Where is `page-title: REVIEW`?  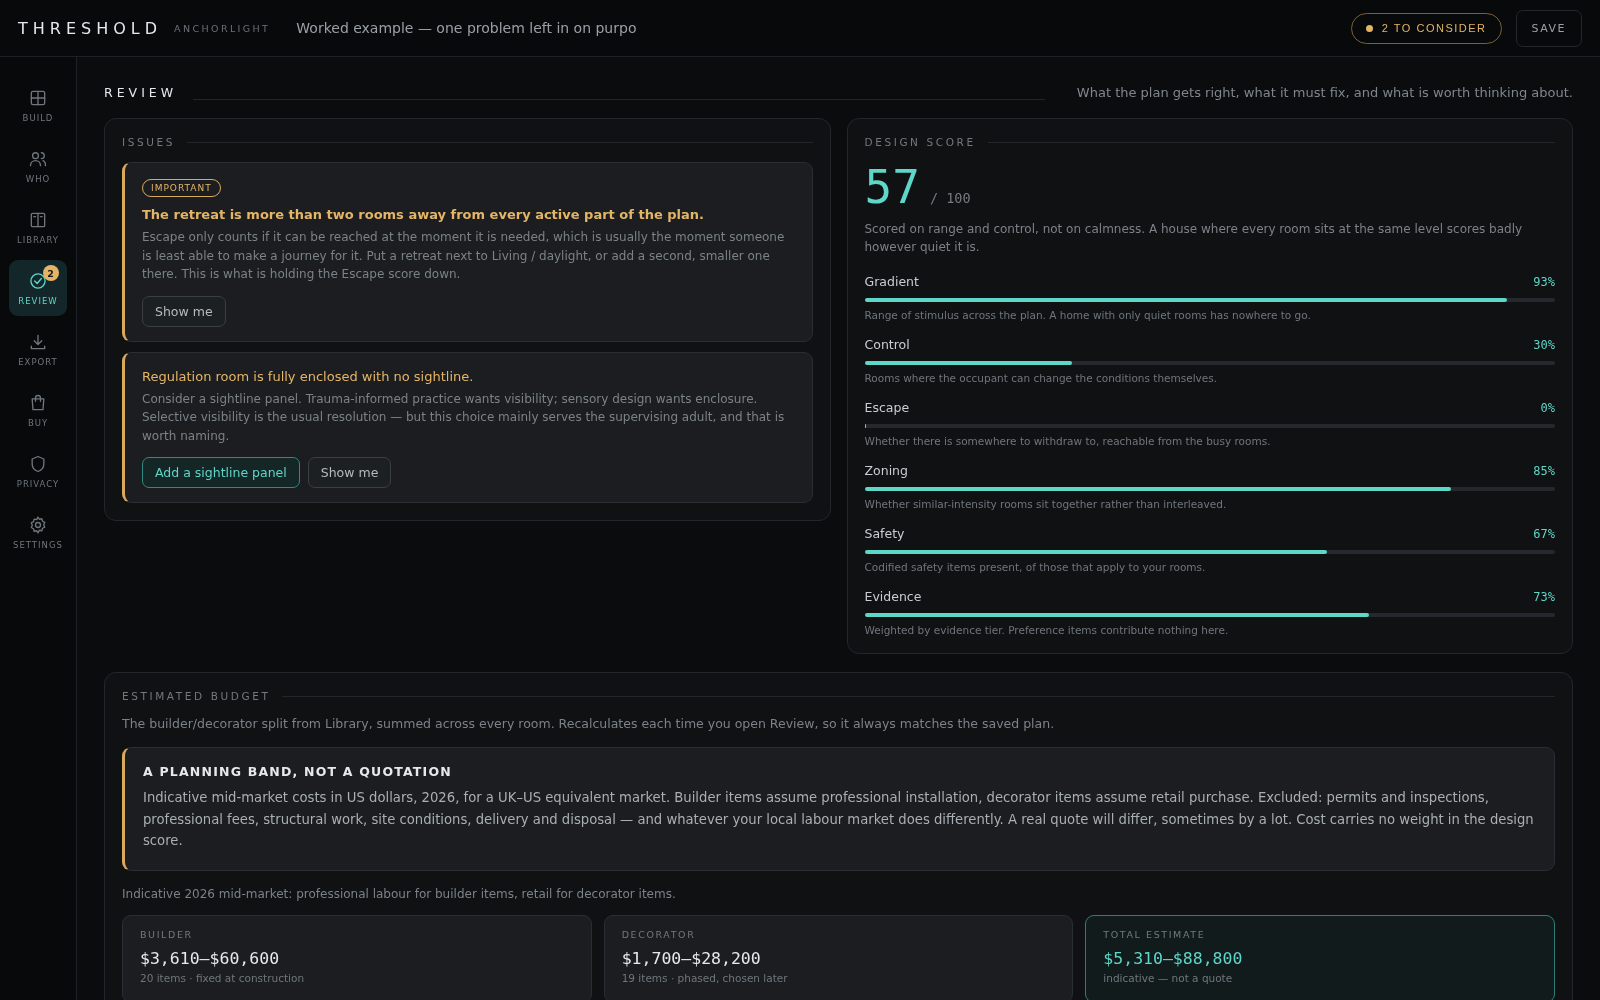
page-title: REVIEW is located at coordinates (141, 92).